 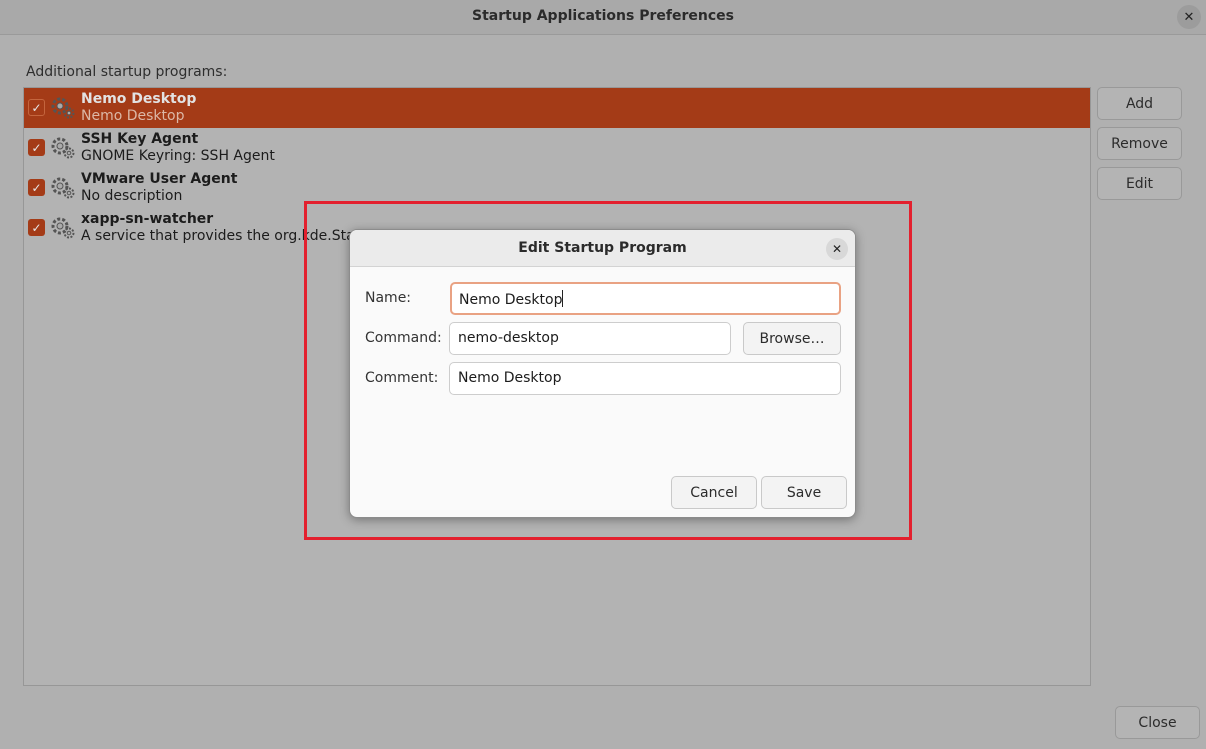 What do you see at coordinates (557, 148) in the screenshot?
I see `list-item: ✓ SSH Key Agent GNOME Keyring: SSH Agent` at bounding box center [557, 148].